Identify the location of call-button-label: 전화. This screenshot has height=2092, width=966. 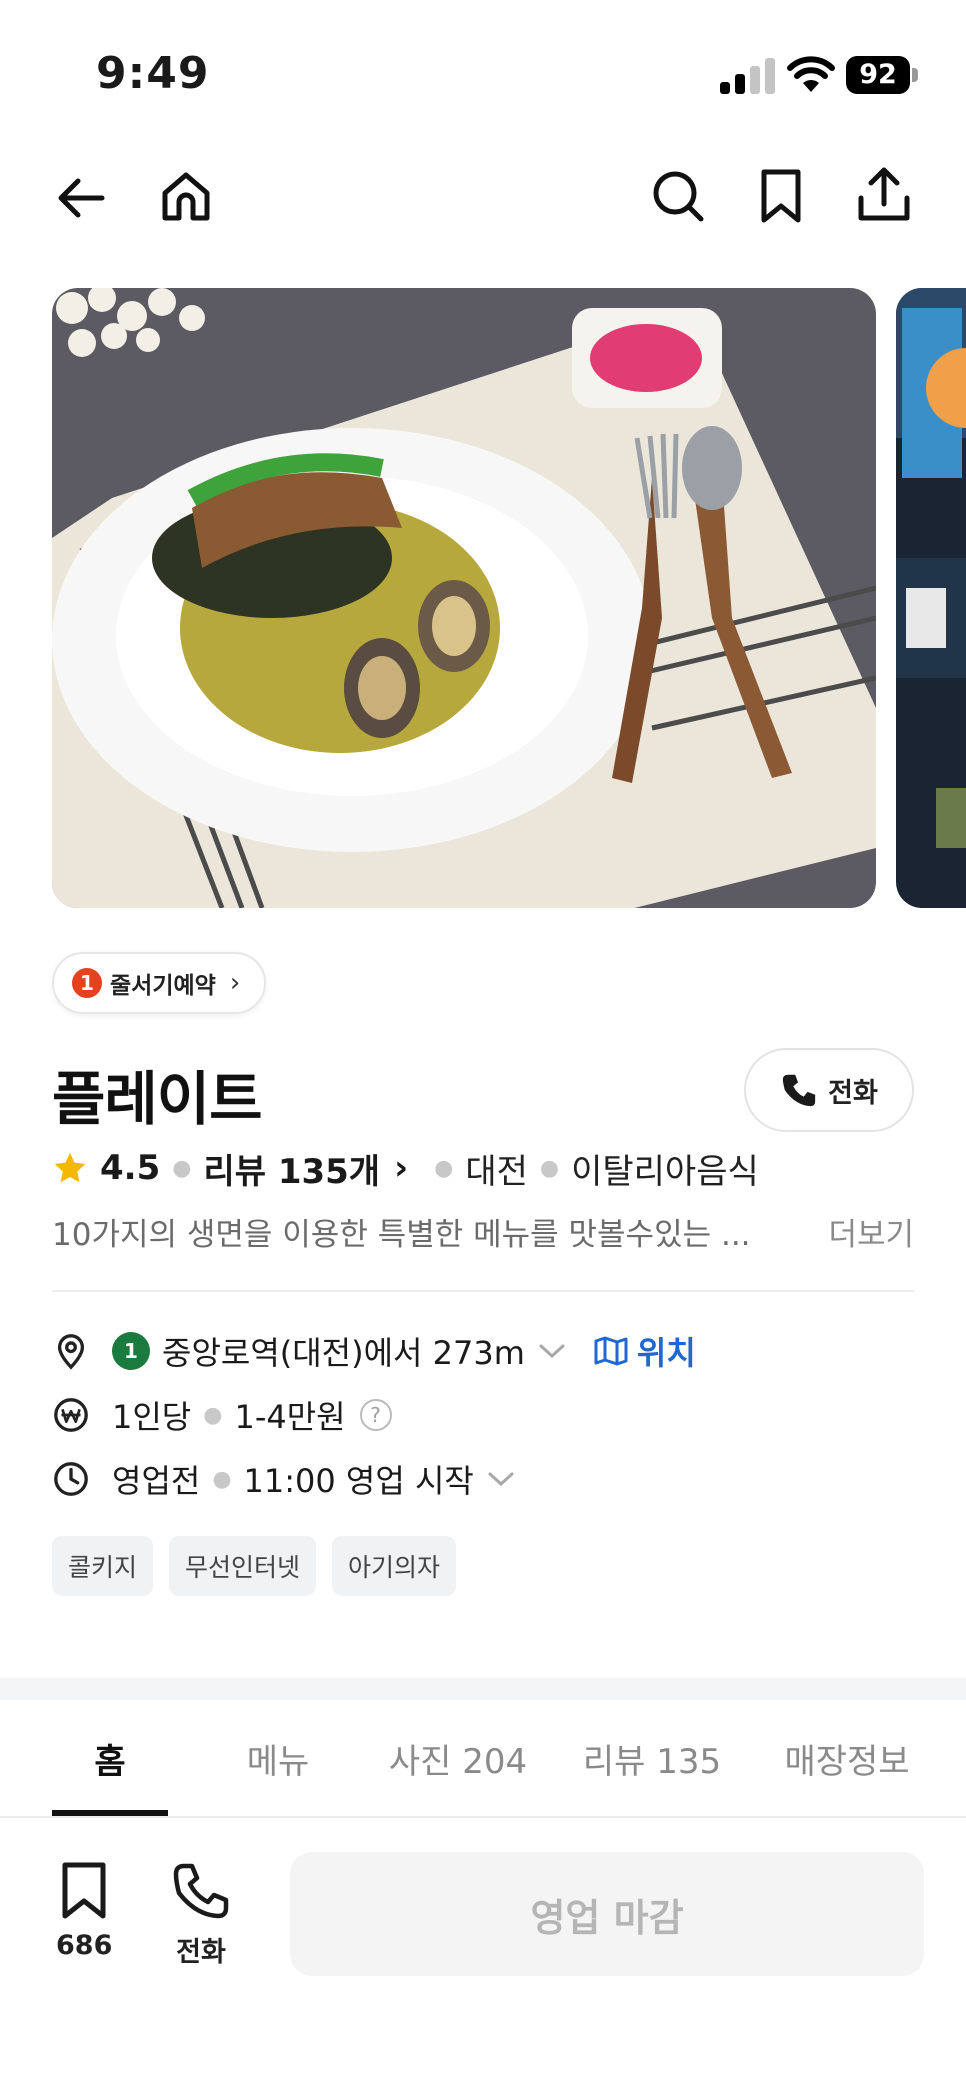
(853, 1093).